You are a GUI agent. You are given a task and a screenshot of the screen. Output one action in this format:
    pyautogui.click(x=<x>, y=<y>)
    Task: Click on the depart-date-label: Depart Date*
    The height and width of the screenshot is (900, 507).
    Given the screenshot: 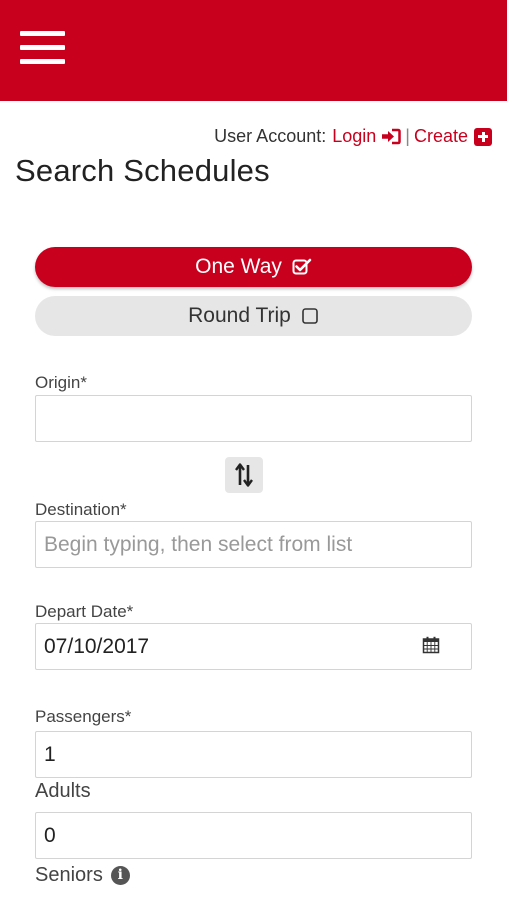 What is the action you would take?
    pyautogui.click(x=84, y=611)
    